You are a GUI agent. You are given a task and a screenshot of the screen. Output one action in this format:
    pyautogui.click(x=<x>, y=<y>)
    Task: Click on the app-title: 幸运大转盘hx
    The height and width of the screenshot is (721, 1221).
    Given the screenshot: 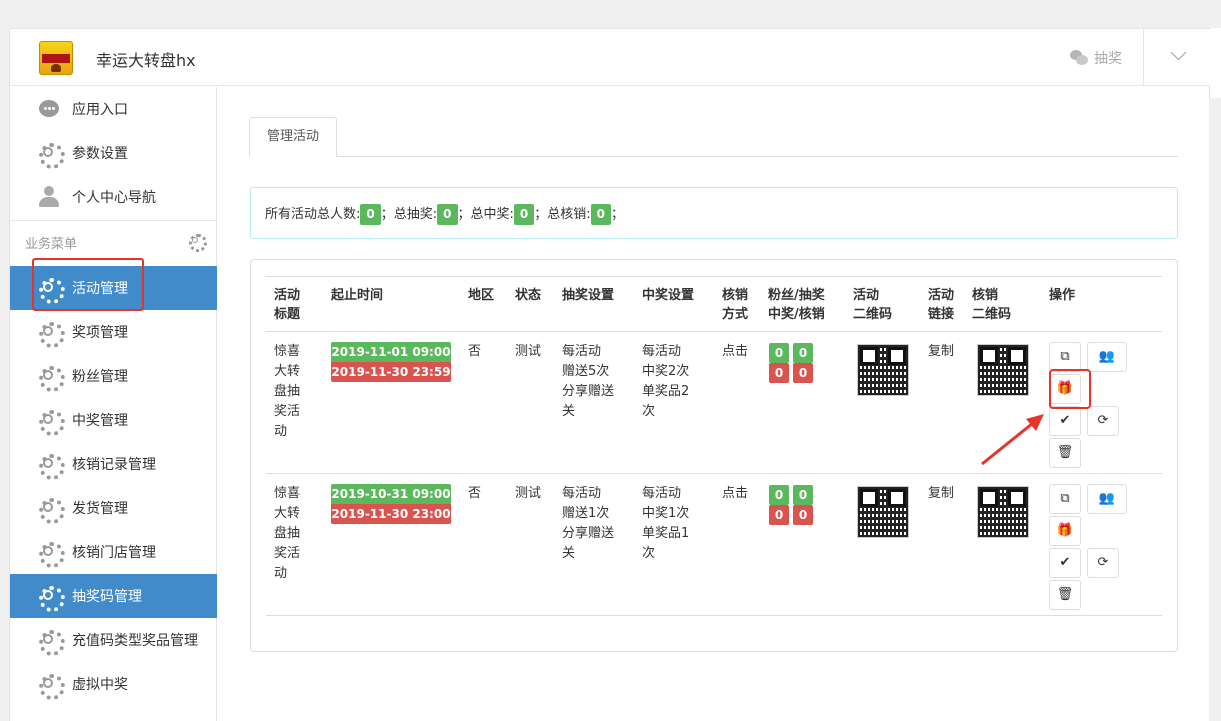 What is the action you would take?
    pyautogui.click(x=146, y=60)
    